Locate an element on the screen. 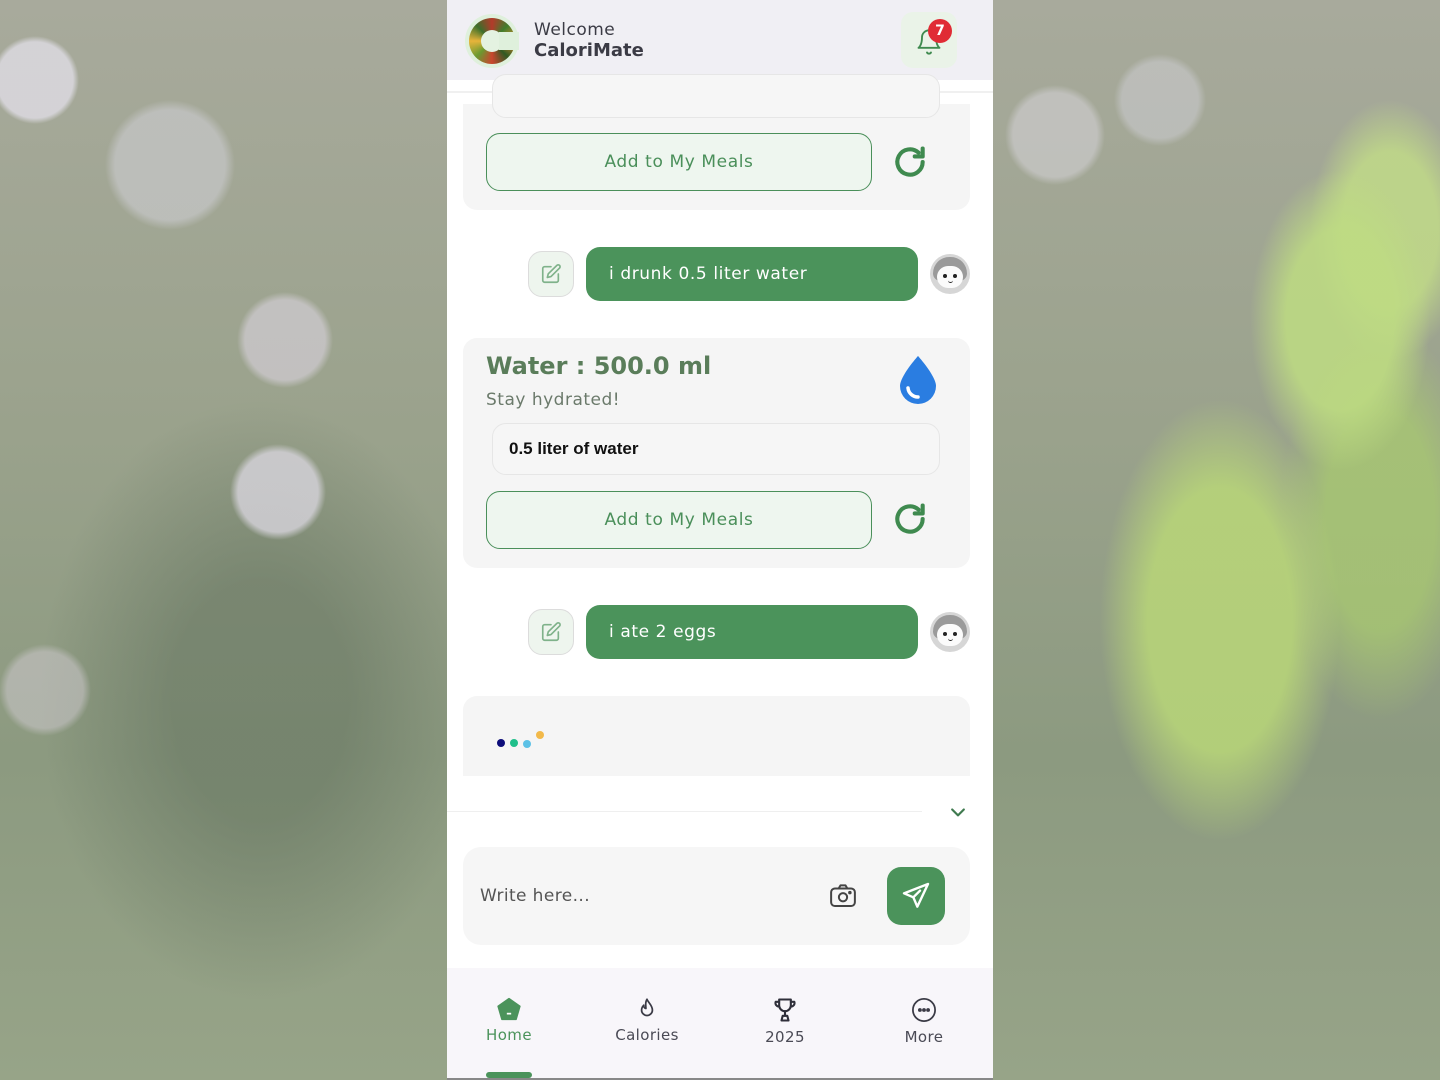  camera-icon is located at coordinates (843, 896).